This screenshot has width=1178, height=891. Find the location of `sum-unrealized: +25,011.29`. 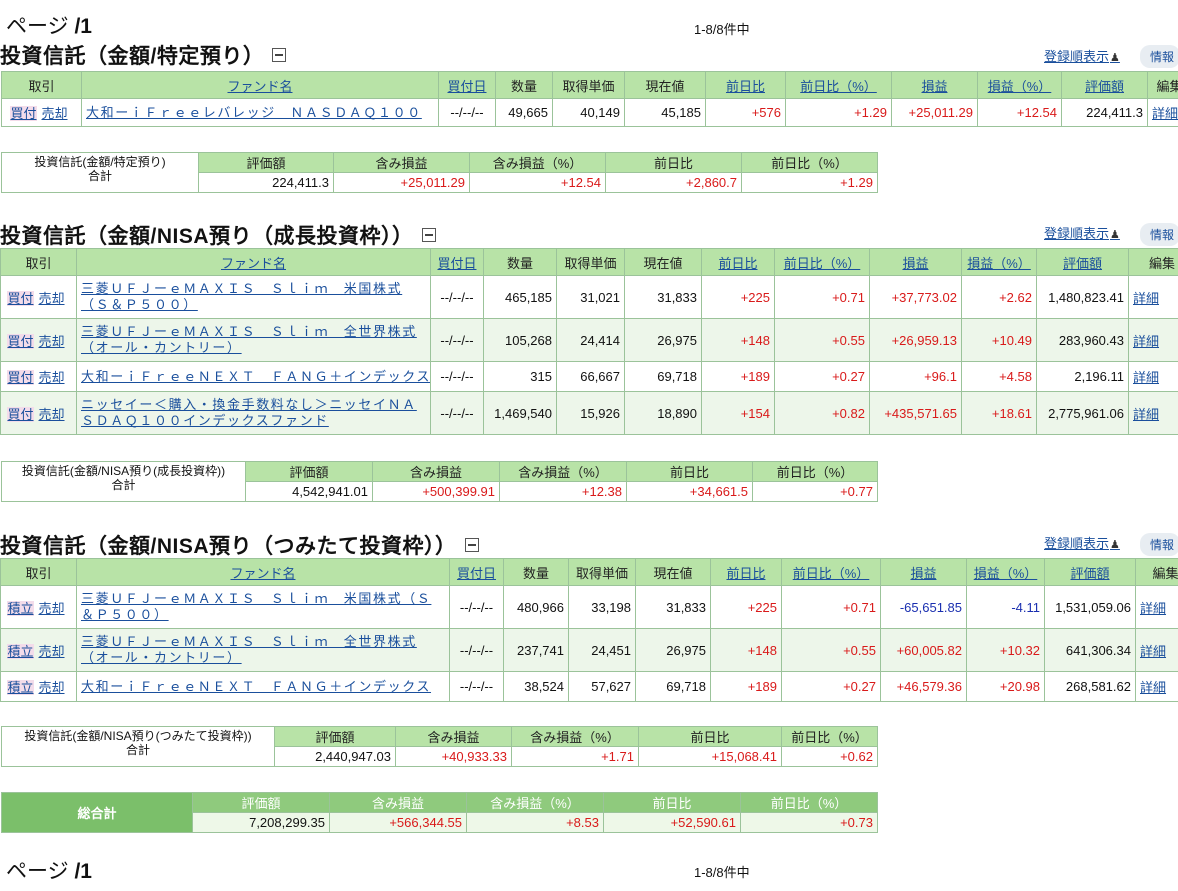

sum-unrealized: +25,011.29 is located at coordinates (401, 182).